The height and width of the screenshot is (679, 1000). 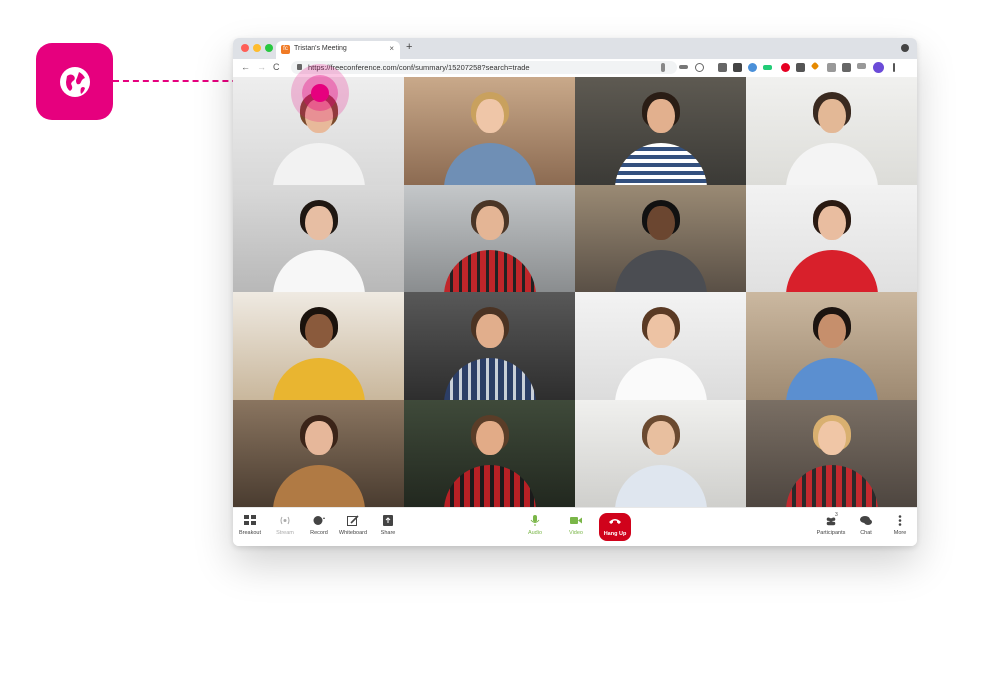 What do you see at coordinates (846, 67) in the screenshot?
I see `puzzle-icon` at bounding box center [846, 67].